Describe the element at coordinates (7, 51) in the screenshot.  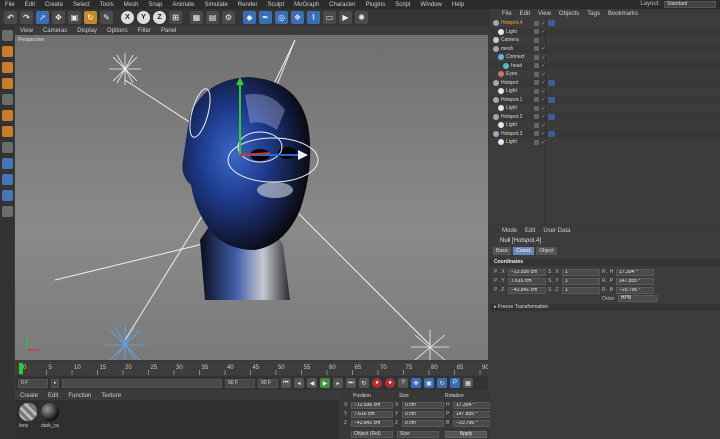
I see `model-mode-icon` at that location.